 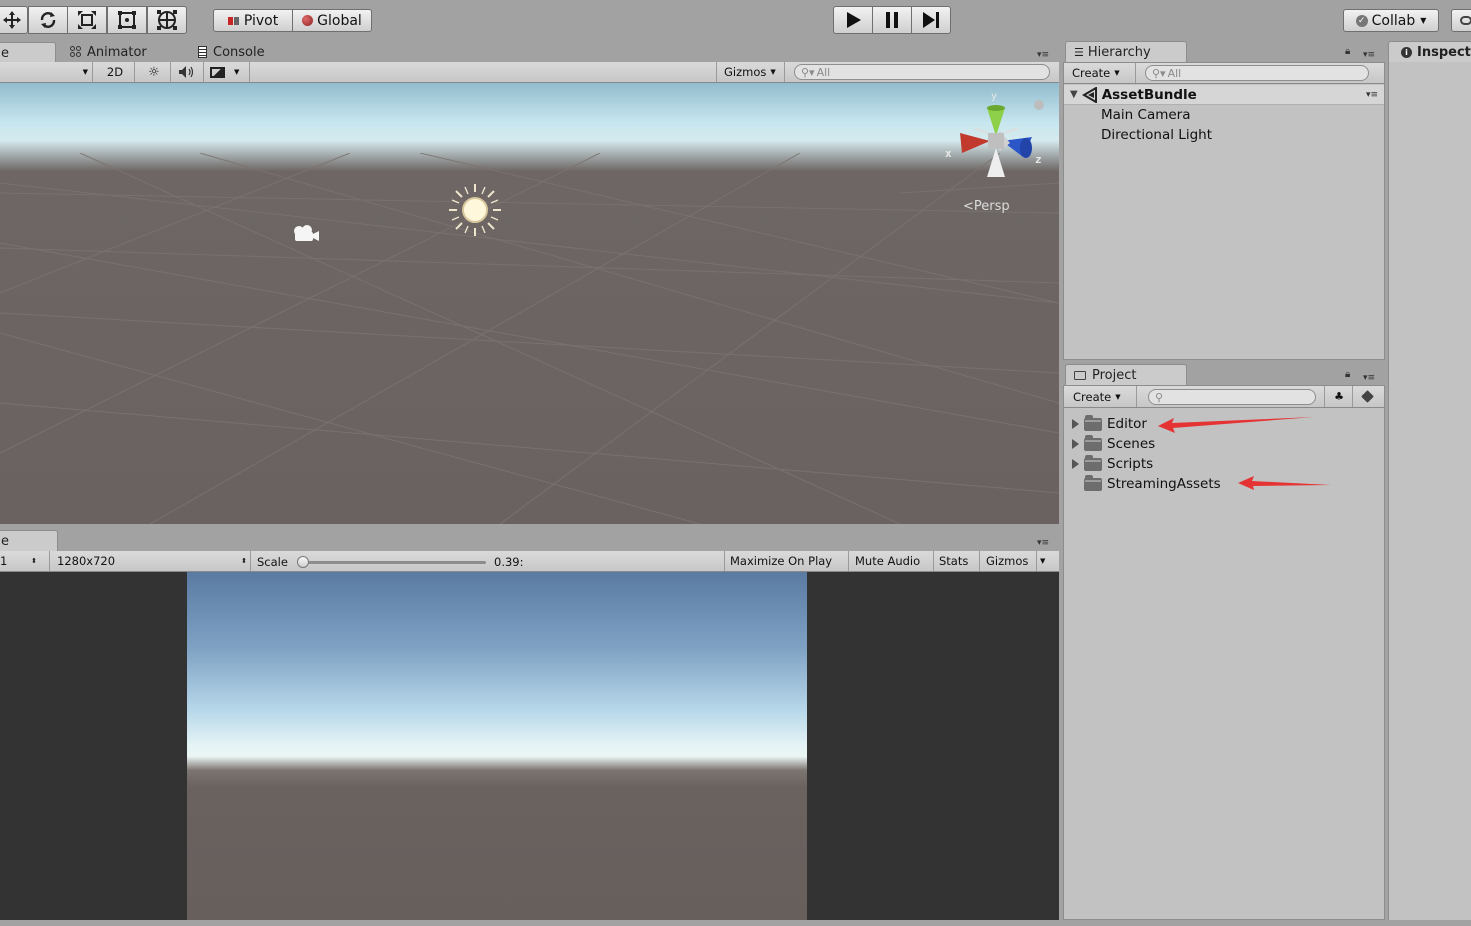 What do you see at coordinates (994, 96) in the screenshot?
I see `gizmo-y-label: y` at bounding box center [994, 96].